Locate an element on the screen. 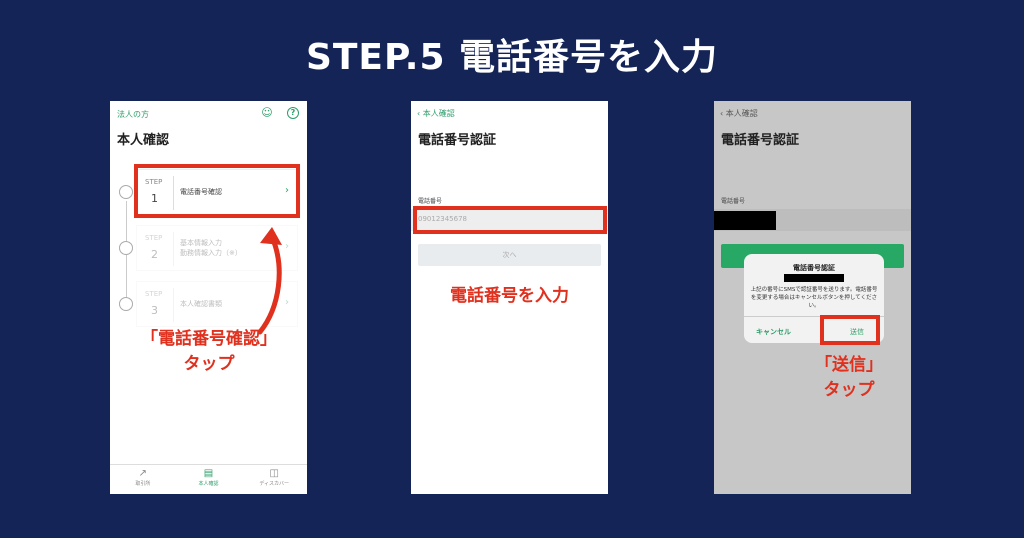 The height and width of the screenshot is (538, 1024). tap-instruction: 「電話番号確認」 タップ is located at coordinates (209, 351).